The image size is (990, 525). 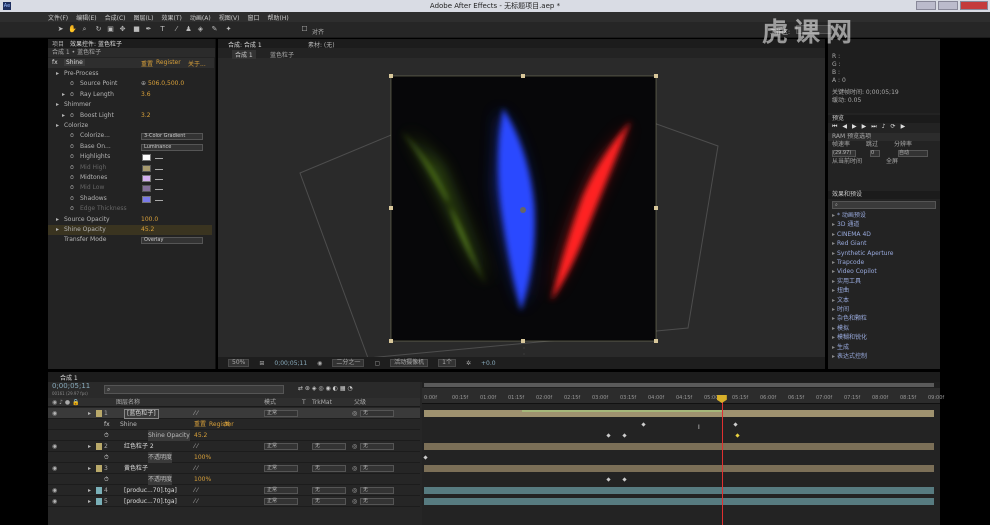 I want to click on snap-checkbox-icon: ☐, so click(x=304, y=29).